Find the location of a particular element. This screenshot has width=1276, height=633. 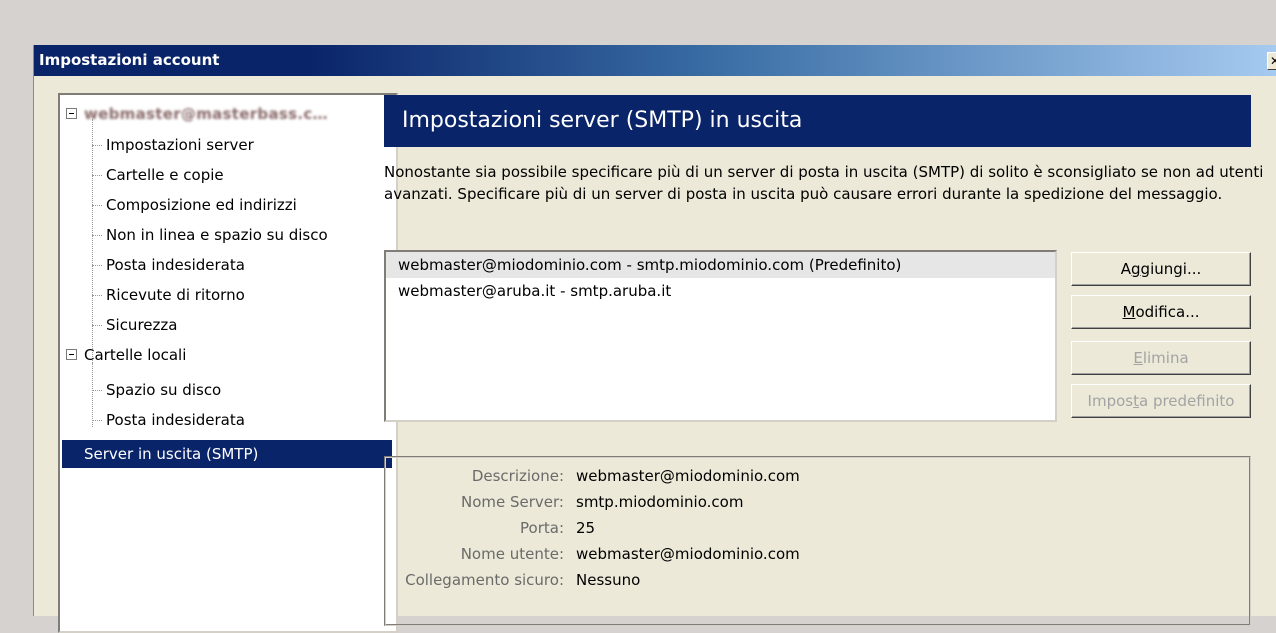

tree-item-label: Cartelle e copie is located at coordinates (165, 175).